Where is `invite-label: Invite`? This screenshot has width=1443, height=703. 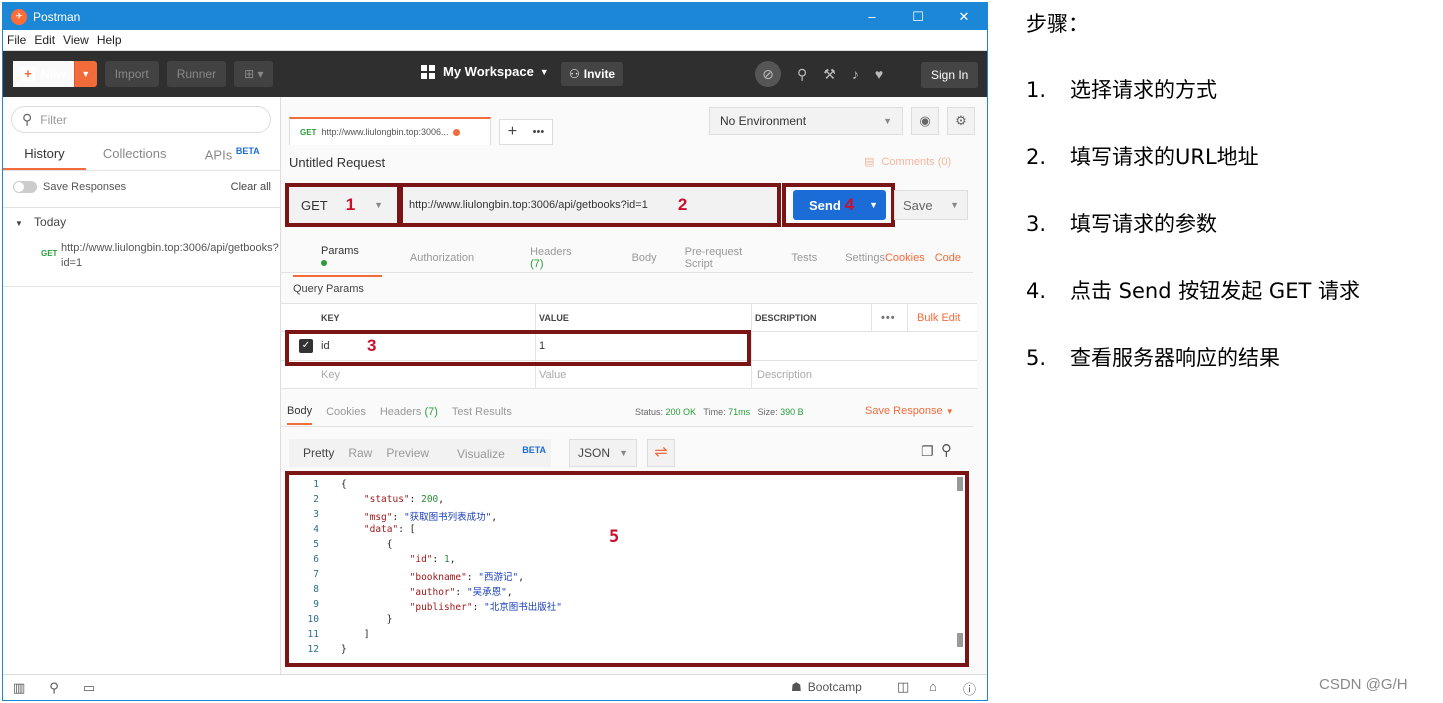 invite-label: Invite is located at coordinates (599, 74).